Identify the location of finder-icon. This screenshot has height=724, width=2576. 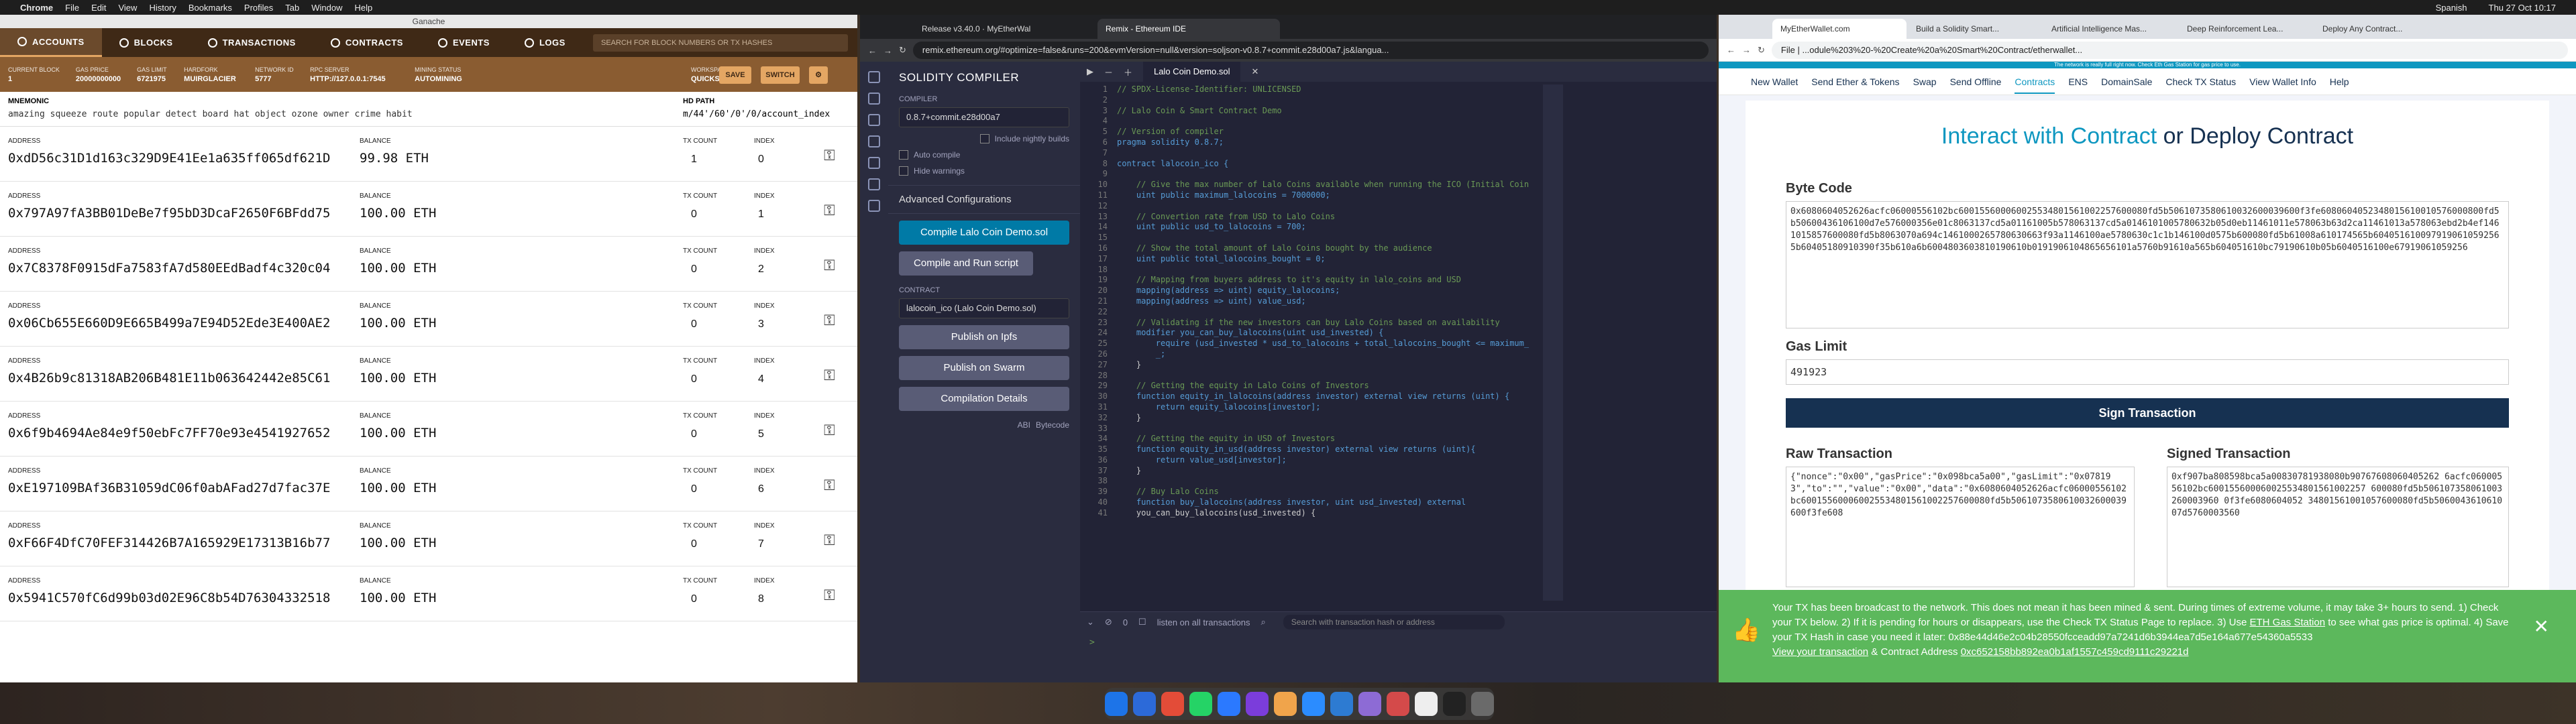
(1116, 704).